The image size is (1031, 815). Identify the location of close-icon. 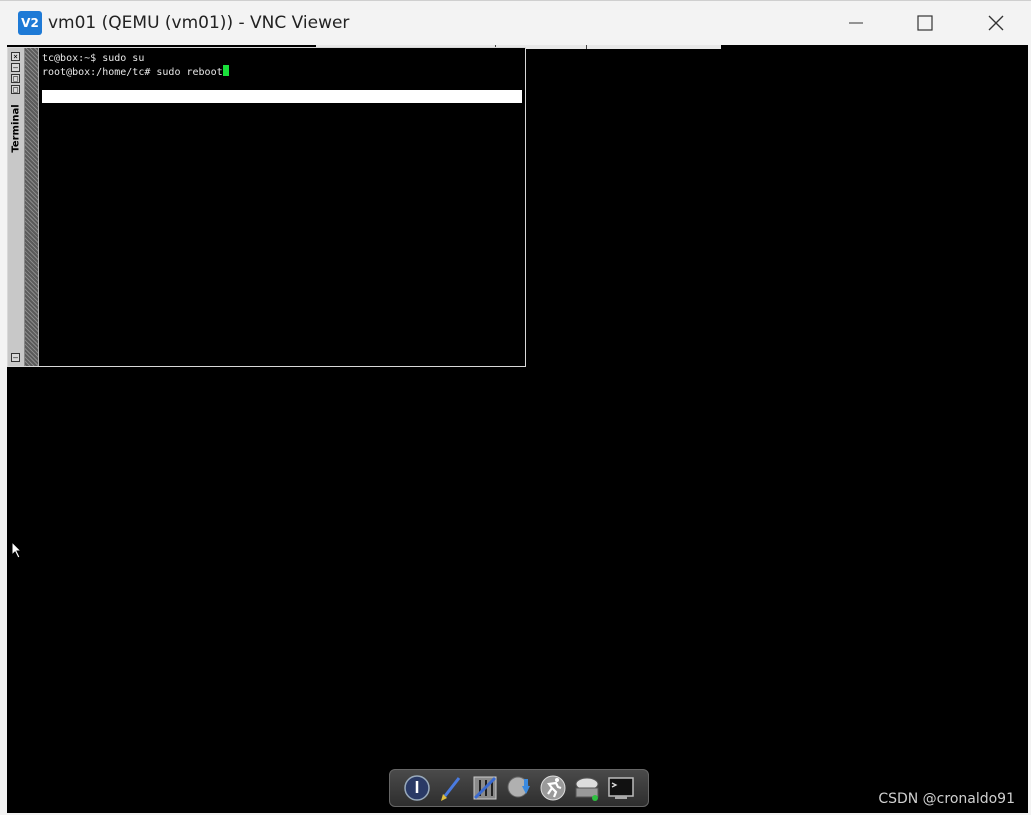
(996, 23).